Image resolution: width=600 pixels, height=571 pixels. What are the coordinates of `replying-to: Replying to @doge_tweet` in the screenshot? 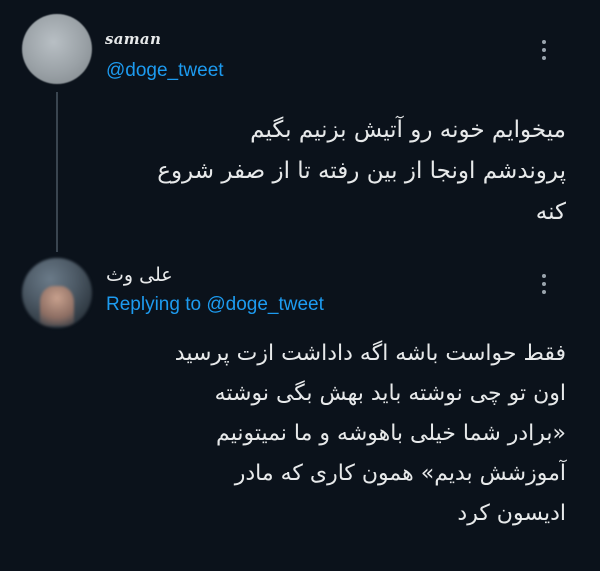 It's located at (215, 305).